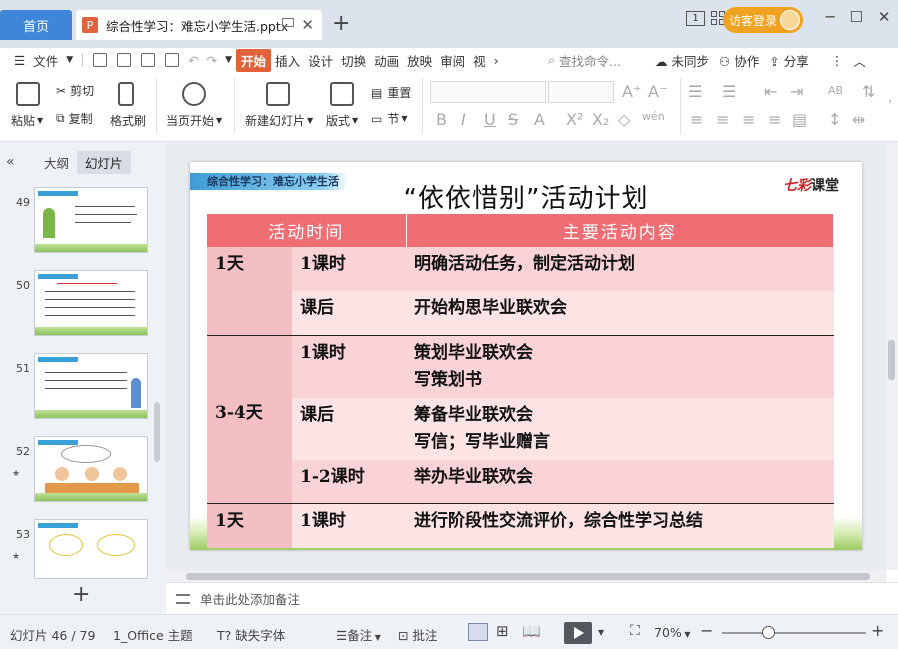 This screenshot has width=898, height=649. What do you see at coordinates (254, 60) in the screenshot?
I see `tab-start: 开始` at bounding box center [254, 60].